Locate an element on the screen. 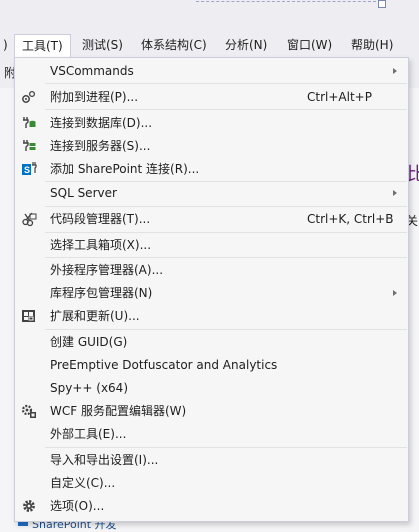 Image resolution: width=419 pixels, height=532 pixels. menu-item-label: SQL Server is located at coordinates (83, 193).